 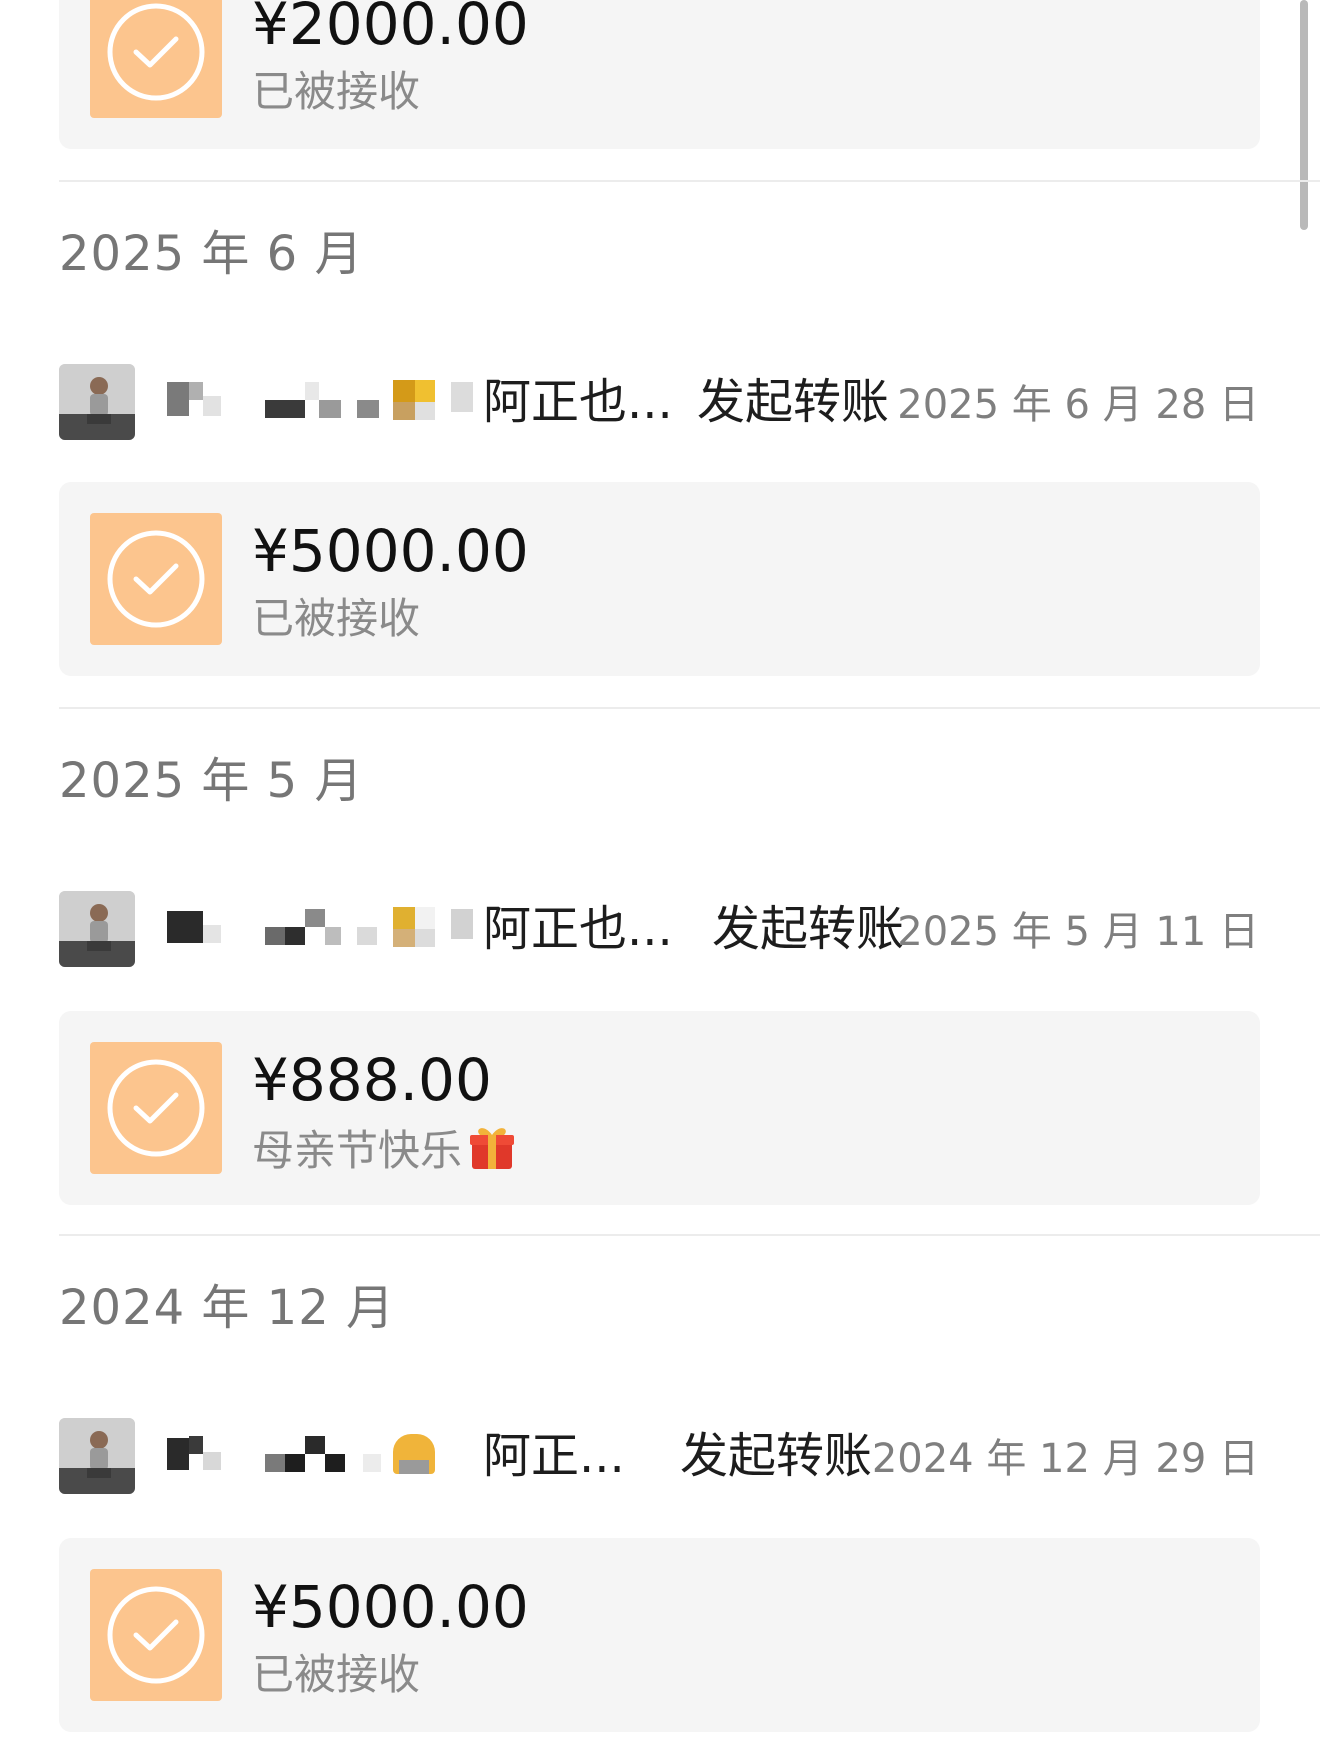 I want to click on transfer-amount: ¥2000.00, so click(x=390, y=29).